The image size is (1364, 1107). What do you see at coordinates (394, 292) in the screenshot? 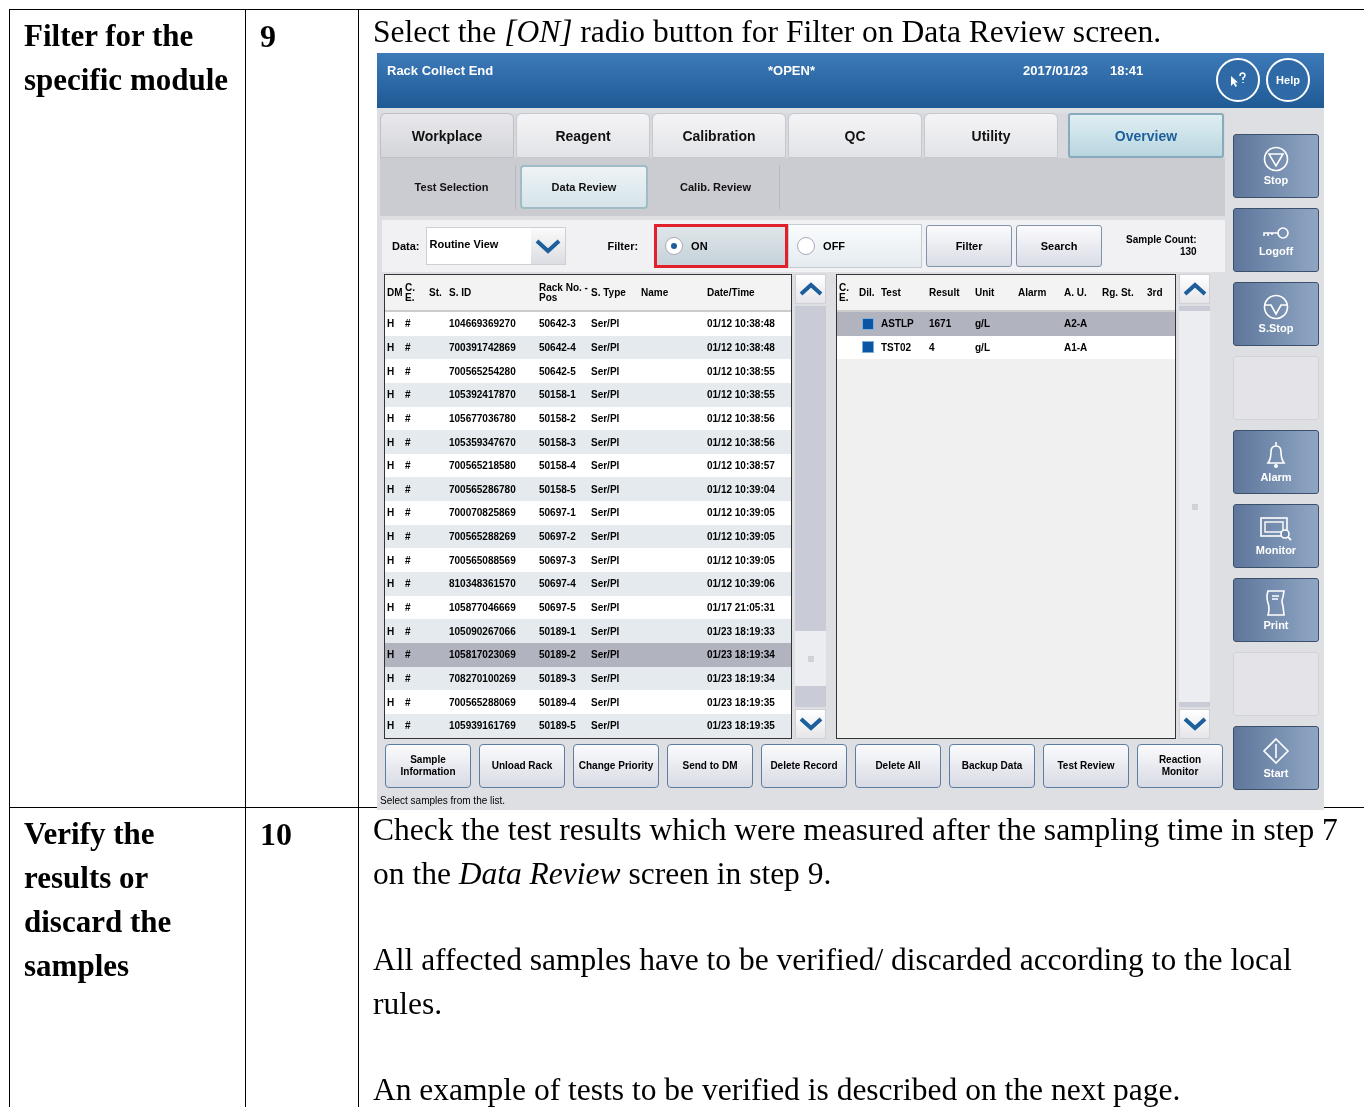
I see `column-header: DM` at bounding box center [394, 292].